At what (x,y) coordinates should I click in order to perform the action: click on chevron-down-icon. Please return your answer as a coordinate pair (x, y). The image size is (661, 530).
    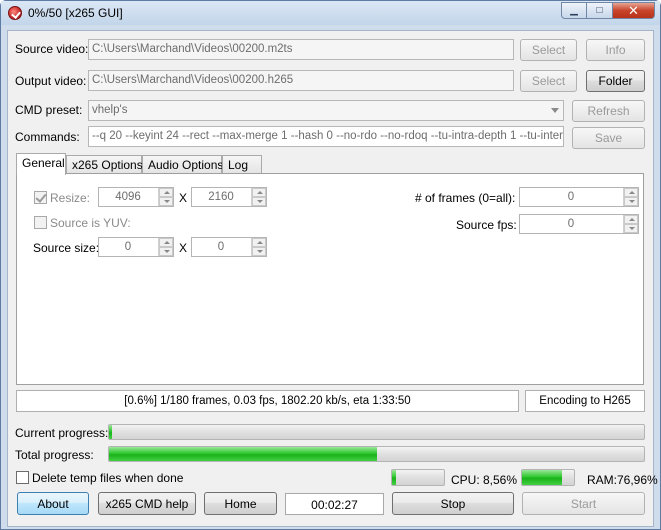
    Looking at the image, I should click on (555, 110).